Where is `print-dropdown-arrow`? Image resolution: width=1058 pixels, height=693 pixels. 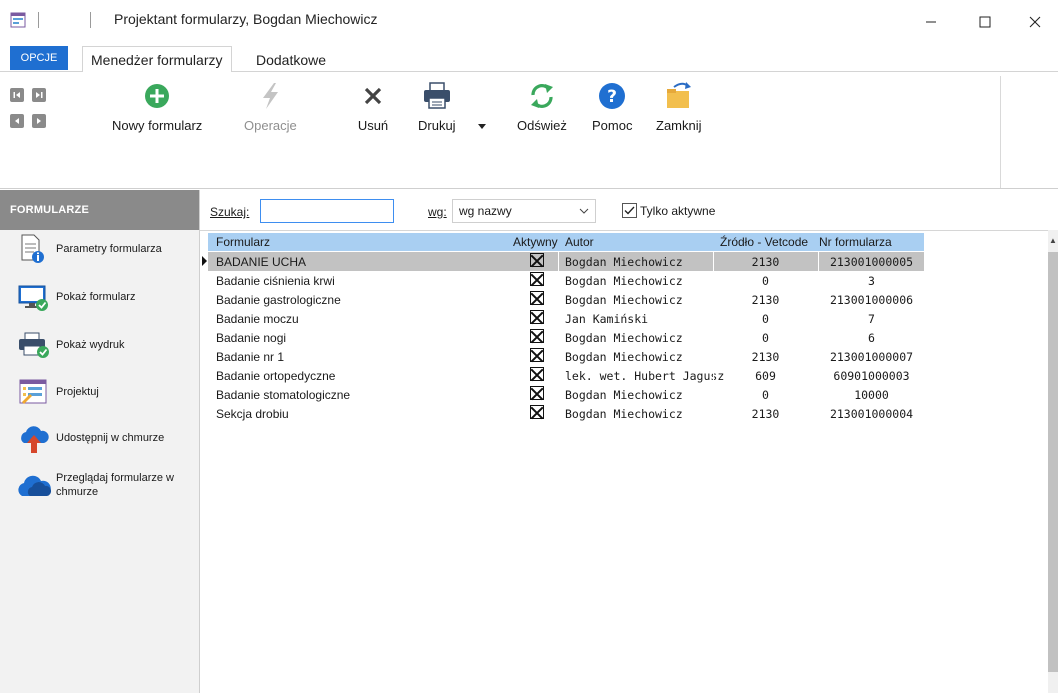 print-dropdown-arrow is located at coordinates (482, 125).